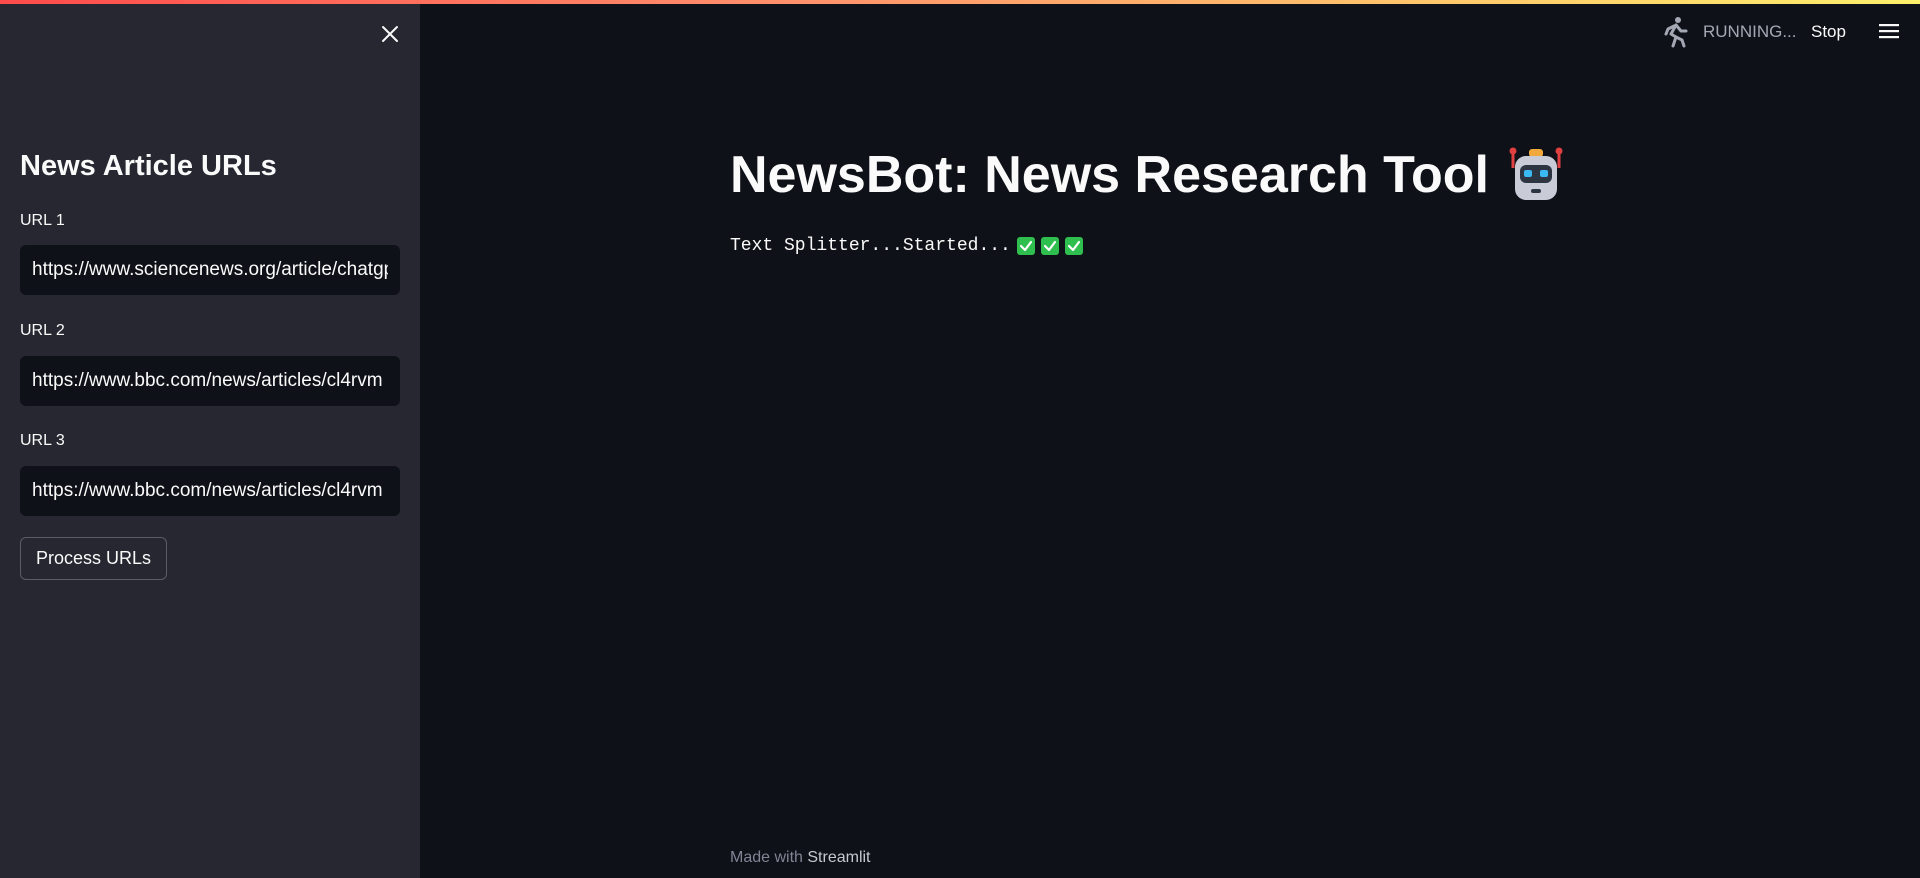  I want to click on sidebar-title: News Article URLs, so click(148, 166).